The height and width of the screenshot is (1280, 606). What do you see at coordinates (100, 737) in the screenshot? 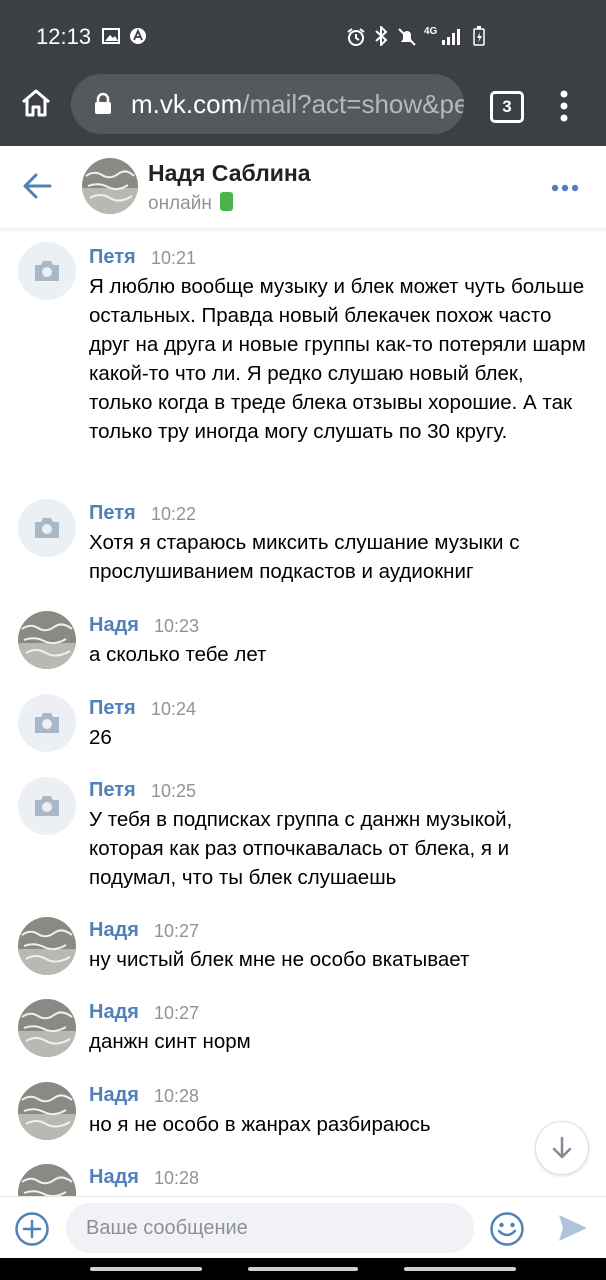
I see `message-text: 26` at bounding box center [100, 737].